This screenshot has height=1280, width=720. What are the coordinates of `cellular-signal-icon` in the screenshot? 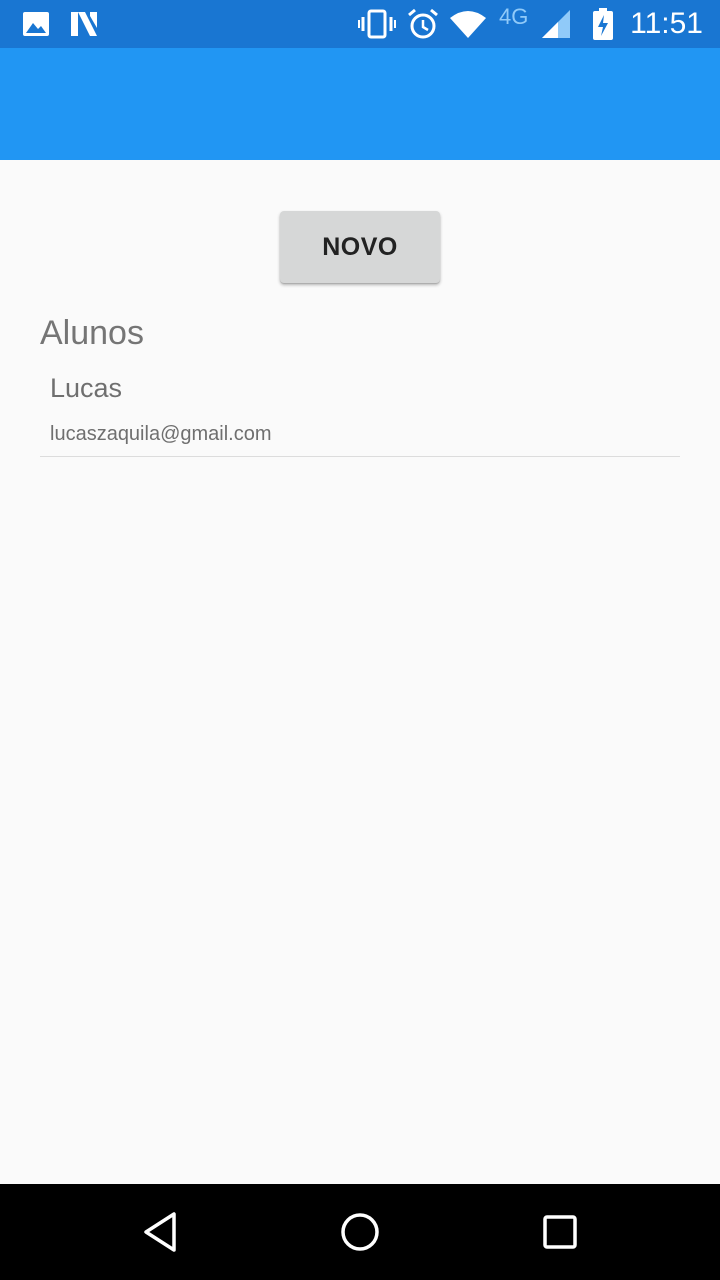 It's located at (556, 24).